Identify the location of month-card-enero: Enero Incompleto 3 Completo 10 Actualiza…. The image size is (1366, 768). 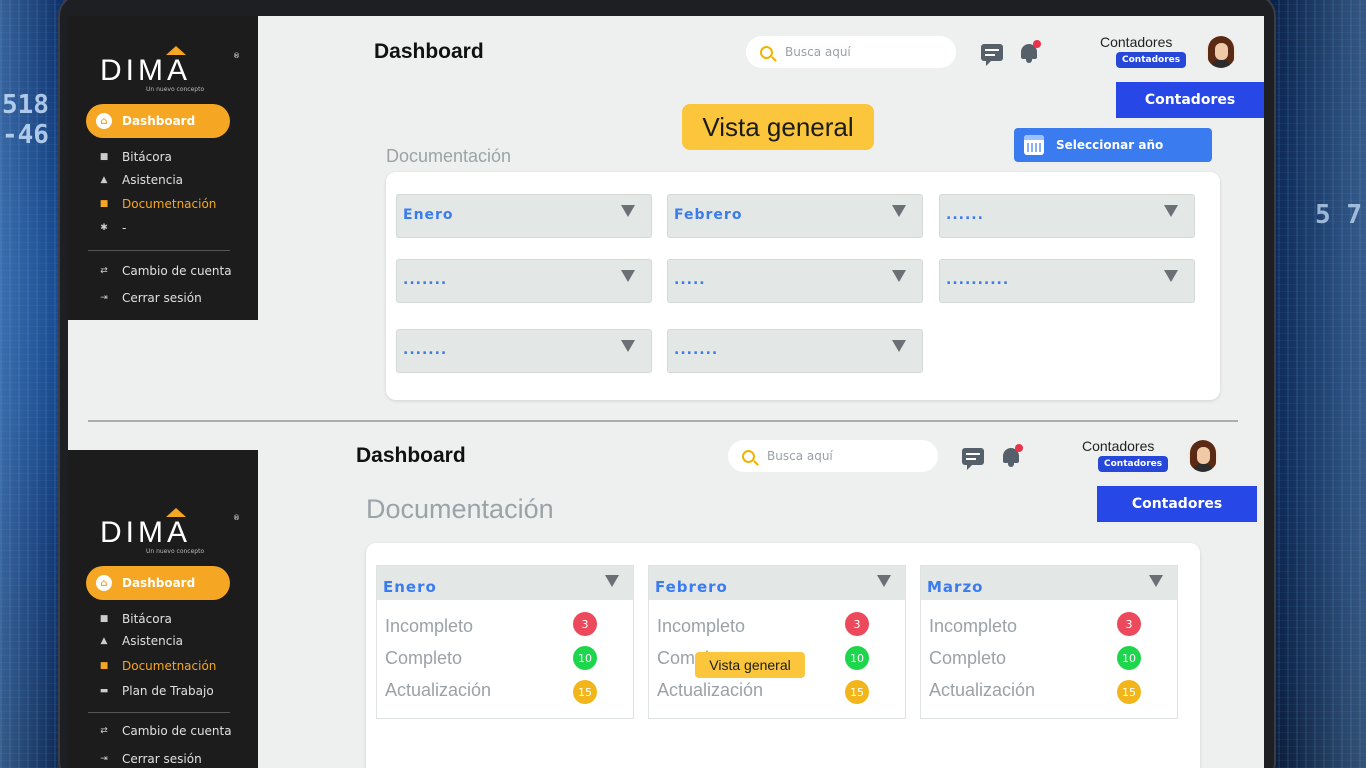
(505, 642).